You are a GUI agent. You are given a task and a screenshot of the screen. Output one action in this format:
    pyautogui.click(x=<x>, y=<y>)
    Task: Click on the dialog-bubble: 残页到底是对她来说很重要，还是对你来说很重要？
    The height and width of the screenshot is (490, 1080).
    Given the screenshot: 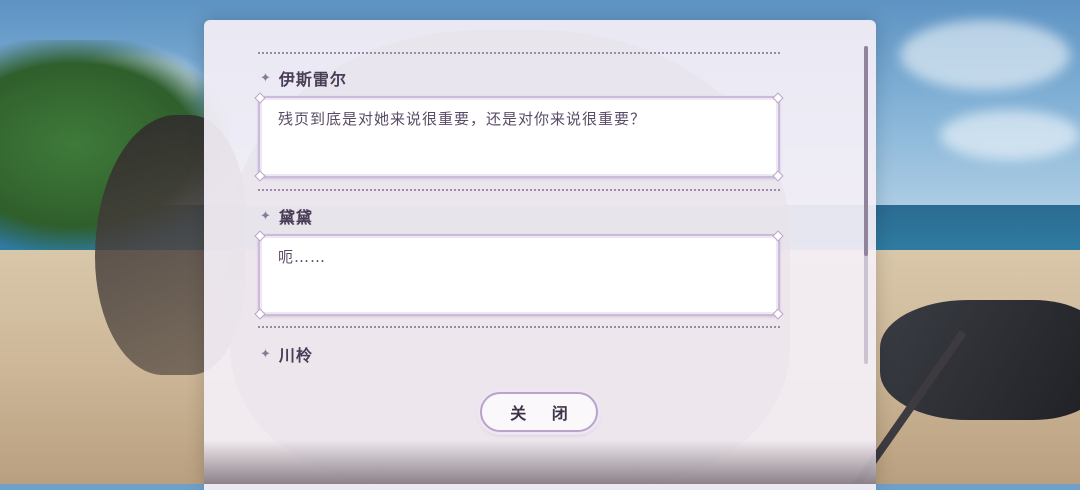 What is the action you would take?
    pyautogui.click(x=519, y=137)
    